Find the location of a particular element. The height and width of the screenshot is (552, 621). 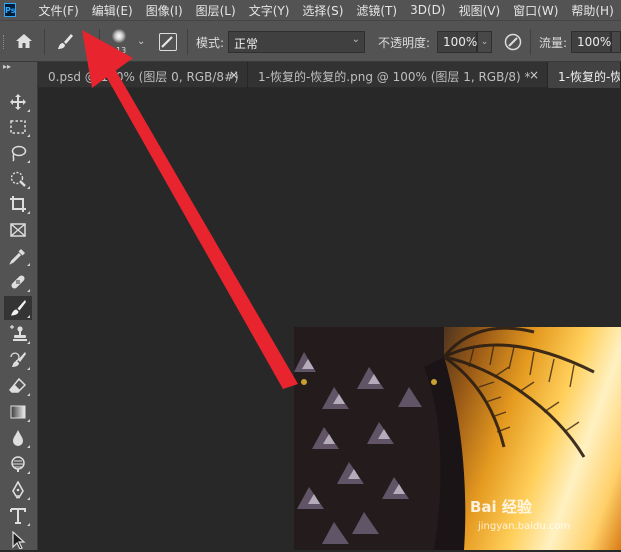

options-grip is located at coordinates (5, 42).